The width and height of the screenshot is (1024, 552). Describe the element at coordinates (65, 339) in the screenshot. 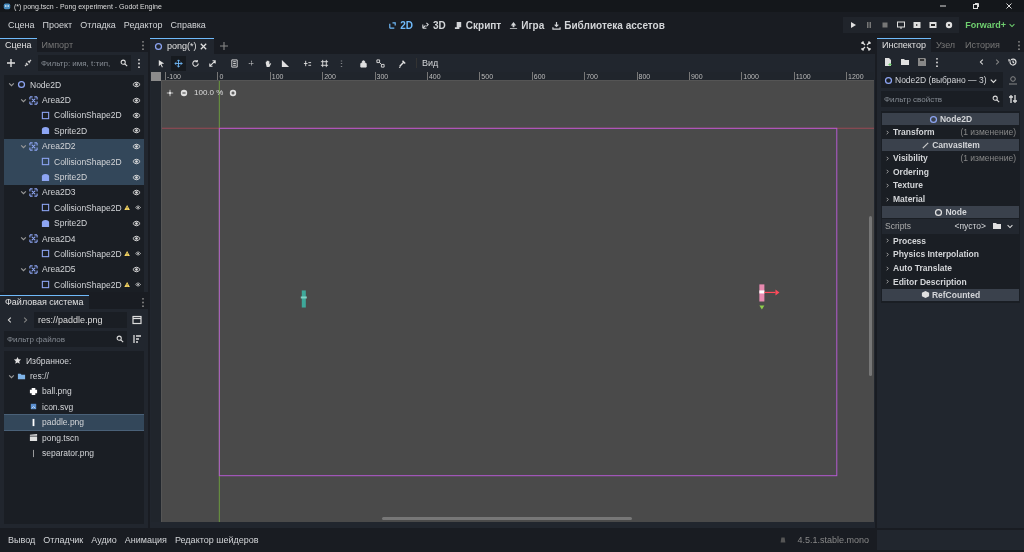

I see `filter-field: Фильтр файлов` at that location.